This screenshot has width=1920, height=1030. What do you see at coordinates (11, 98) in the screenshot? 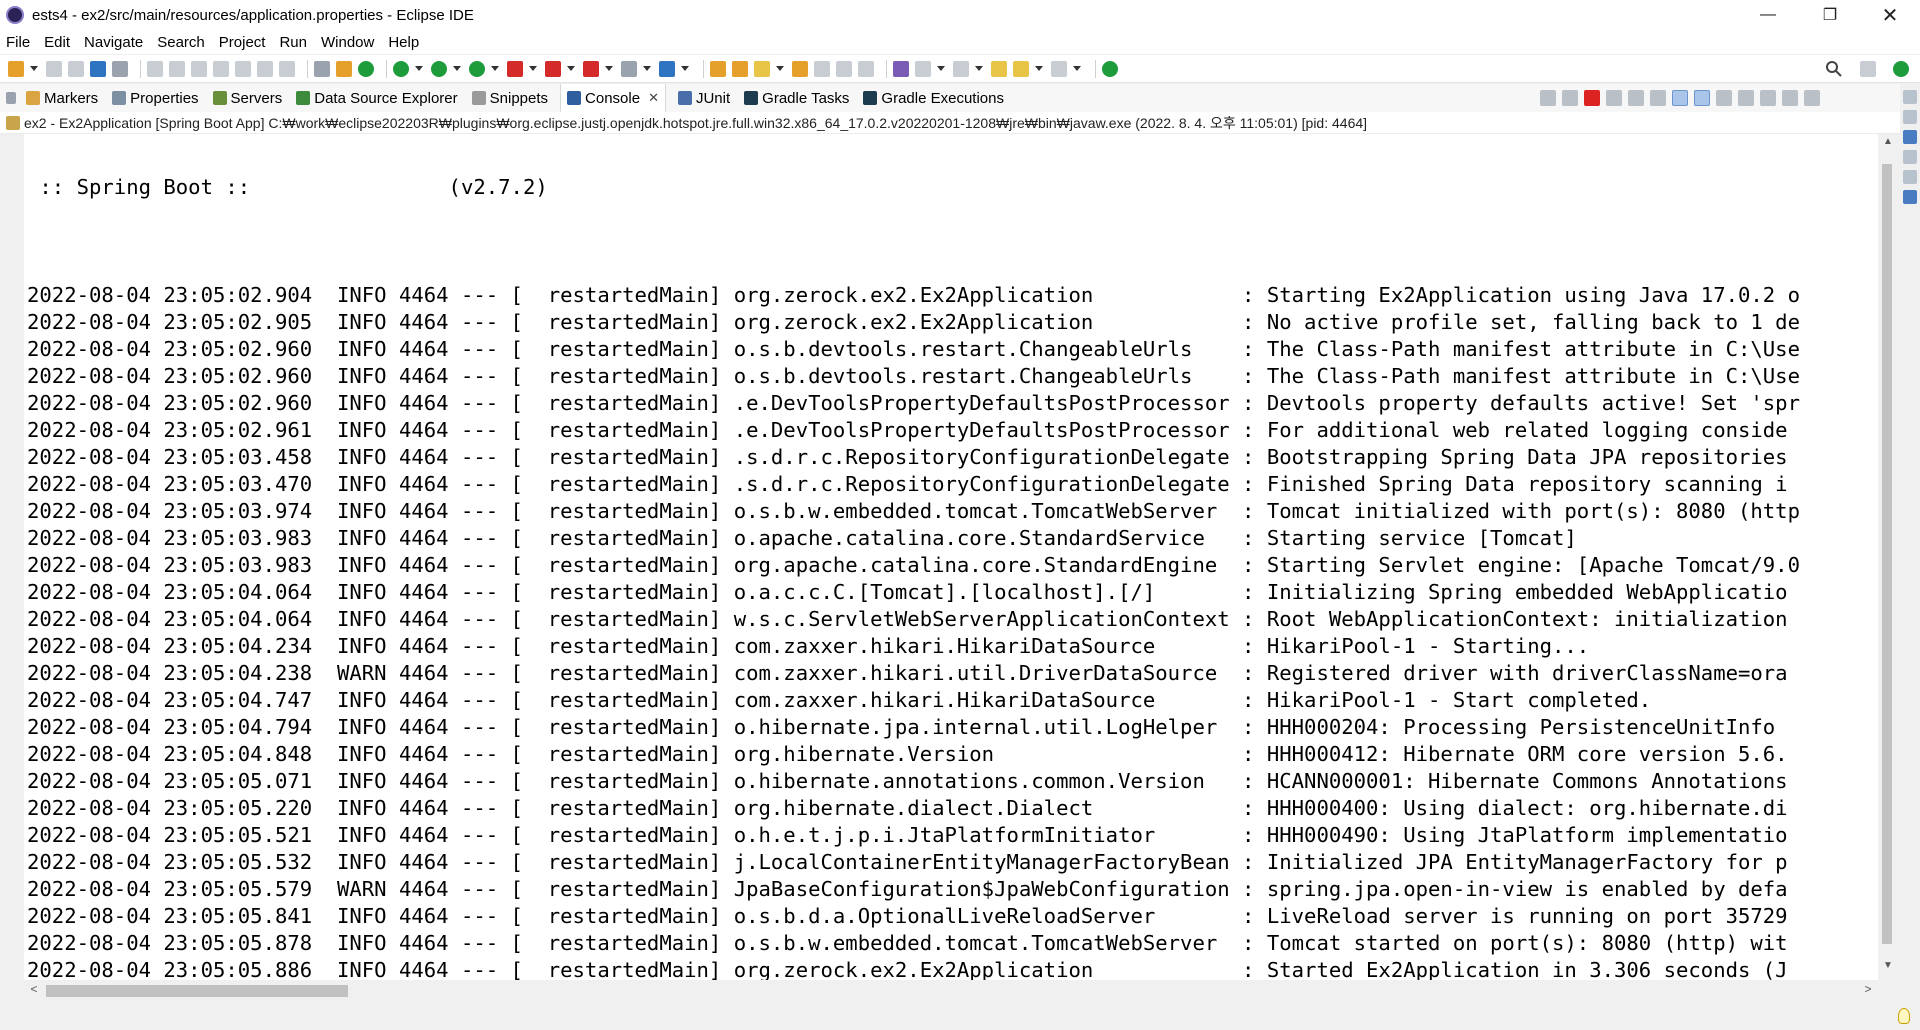
I see `view-menu-icon` at bounding box center [11, 98].